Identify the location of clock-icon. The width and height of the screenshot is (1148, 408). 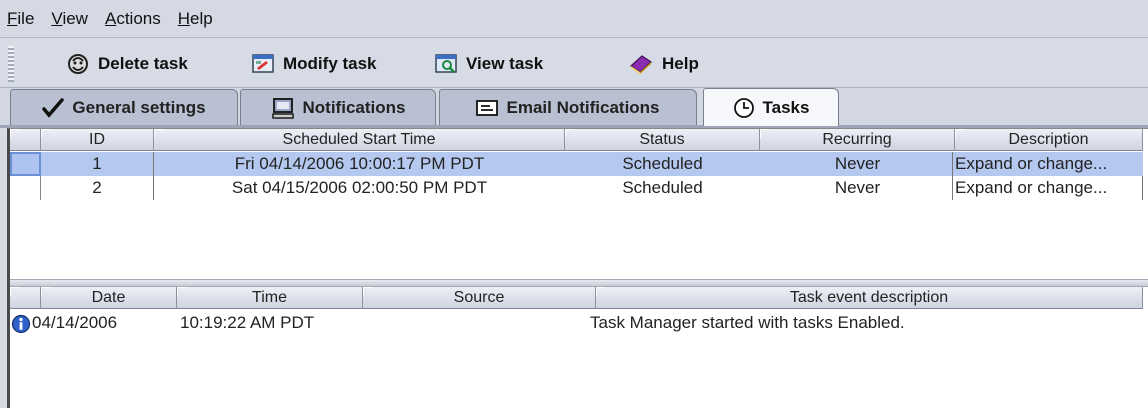
(743, 107).